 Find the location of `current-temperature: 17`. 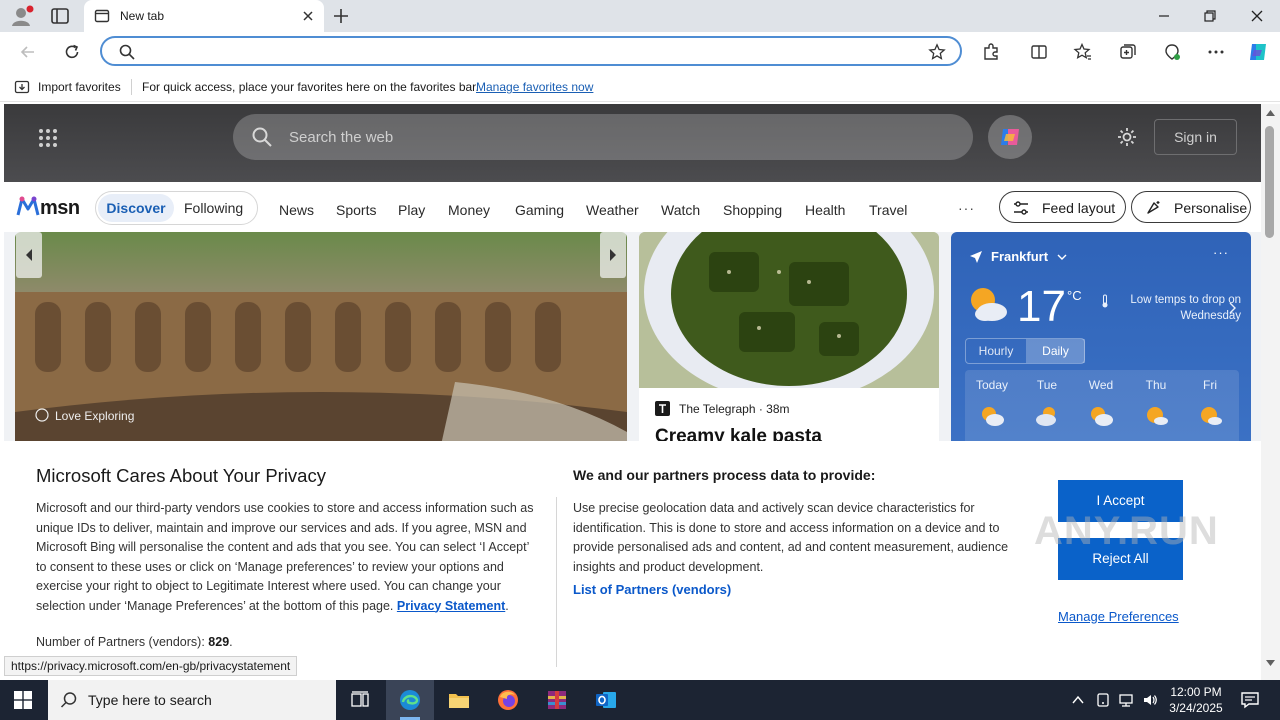

current-temperature: 17 is located at coordinates (1041, 306).